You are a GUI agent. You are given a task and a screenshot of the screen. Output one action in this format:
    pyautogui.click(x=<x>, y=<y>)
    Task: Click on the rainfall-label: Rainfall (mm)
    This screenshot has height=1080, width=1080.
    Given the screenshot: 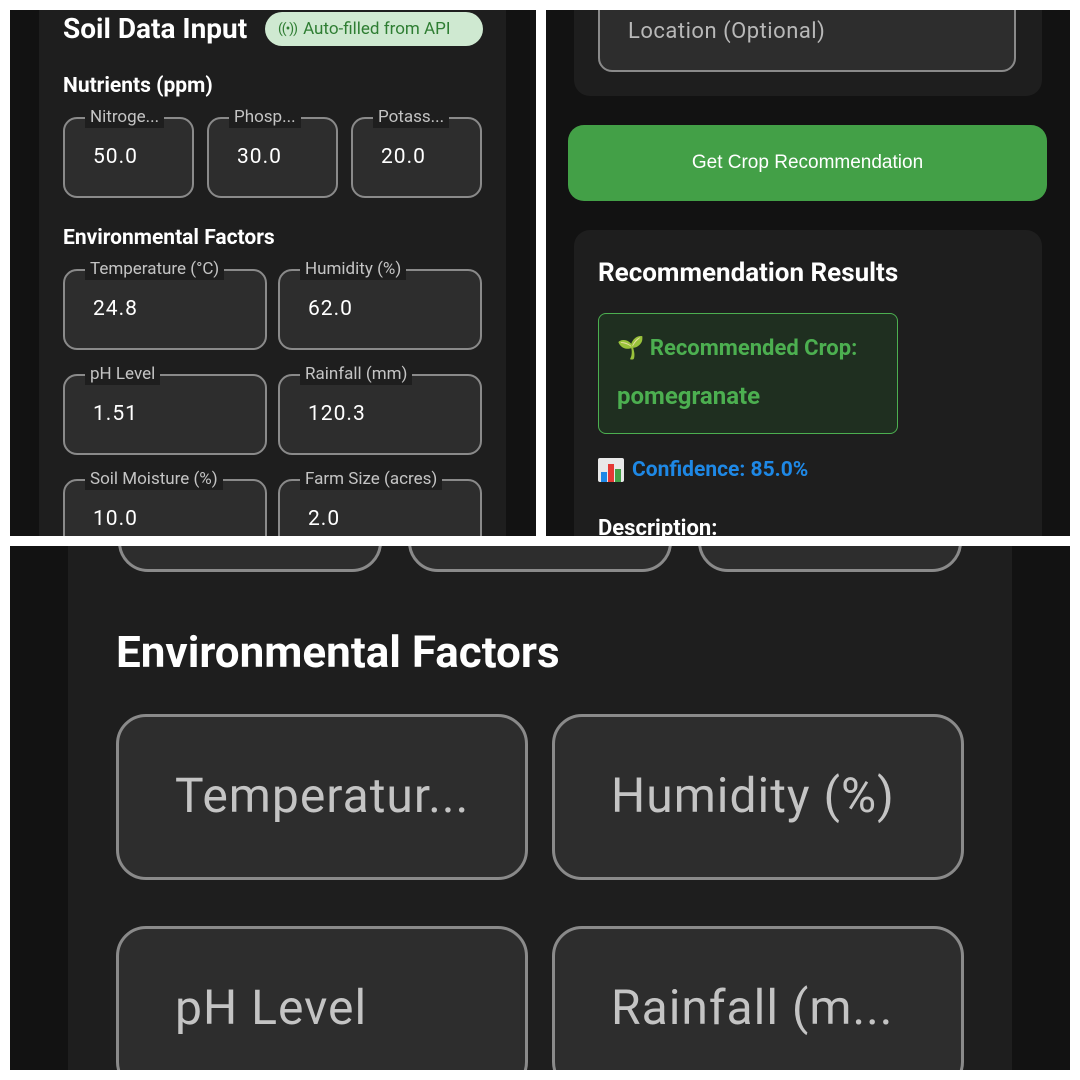 What is the action you would take?
    pyautogui.click(x=356, y=374)
    